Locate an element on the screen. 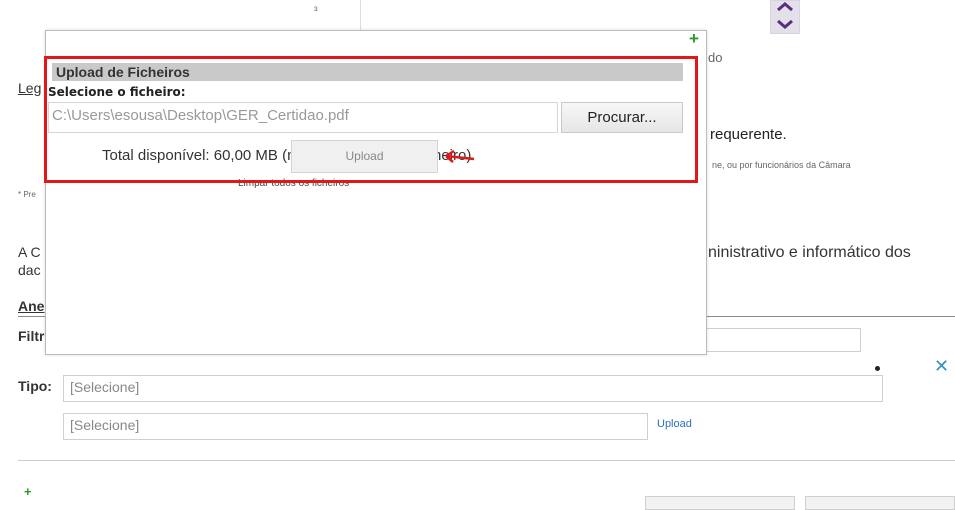  legislation-link: Leg is located at coordinates (29, 88).